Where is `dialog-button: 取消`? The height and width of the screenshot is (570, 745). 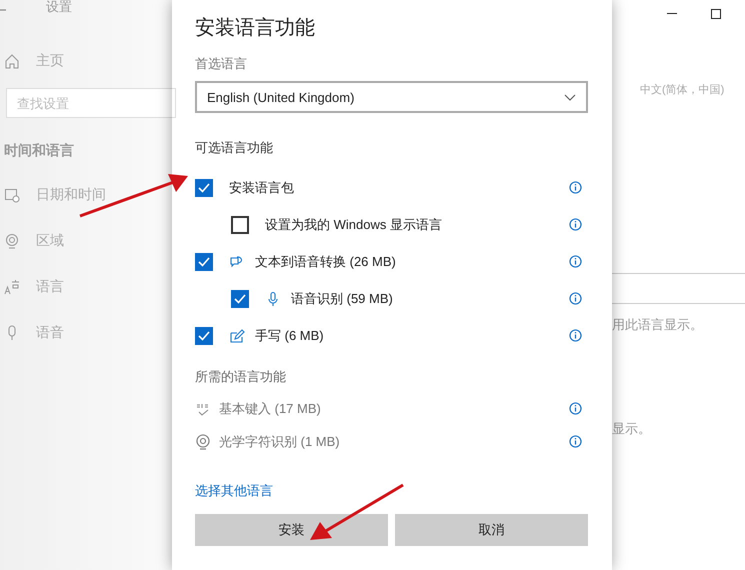 dialog-button: 取消 is located at coordinates (491, 530).